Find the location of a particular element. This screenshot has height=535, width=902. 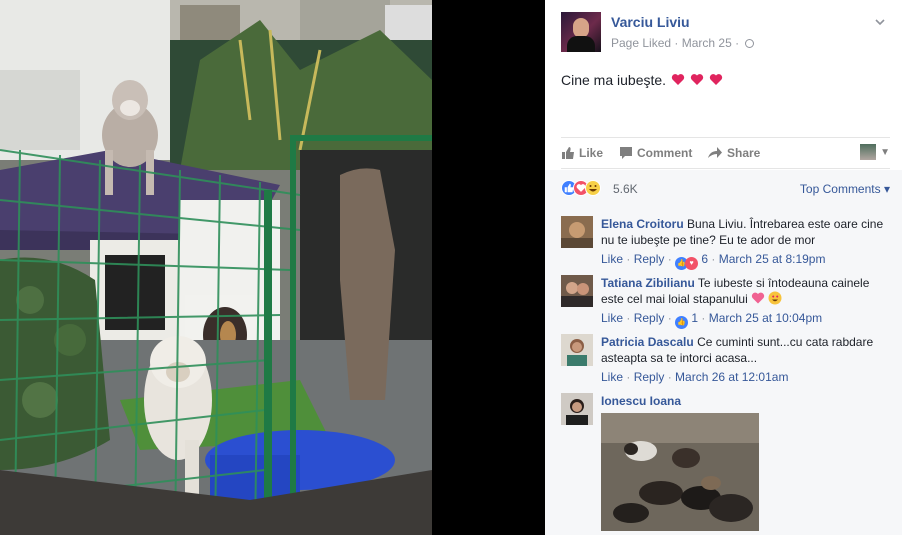

comment-button: Comment is located at coordinates (655, 153).